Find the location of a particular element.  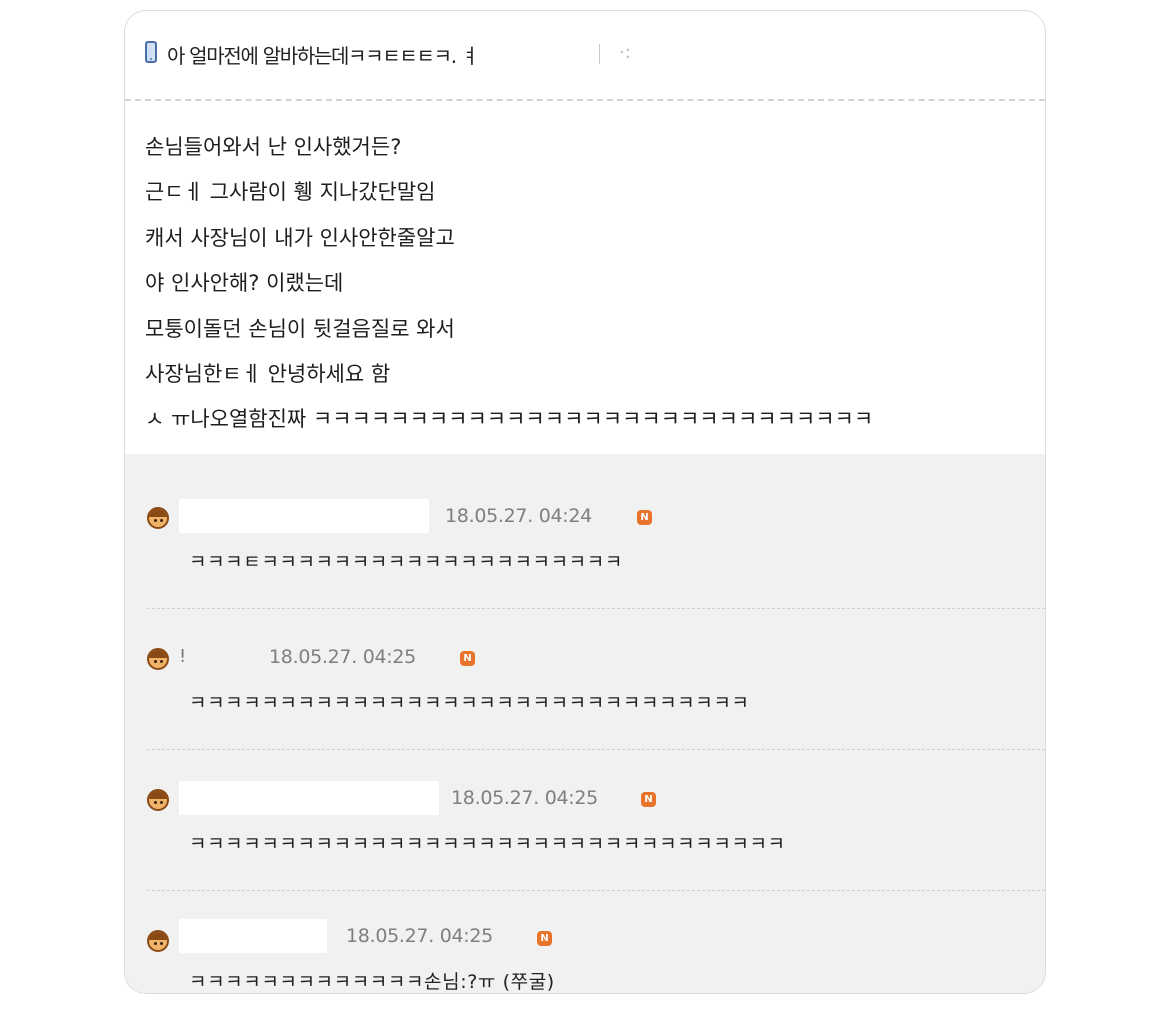

body-line: 캐서 사장님이 내가 인사안한줄알고 is located at coordinates (300, 237).